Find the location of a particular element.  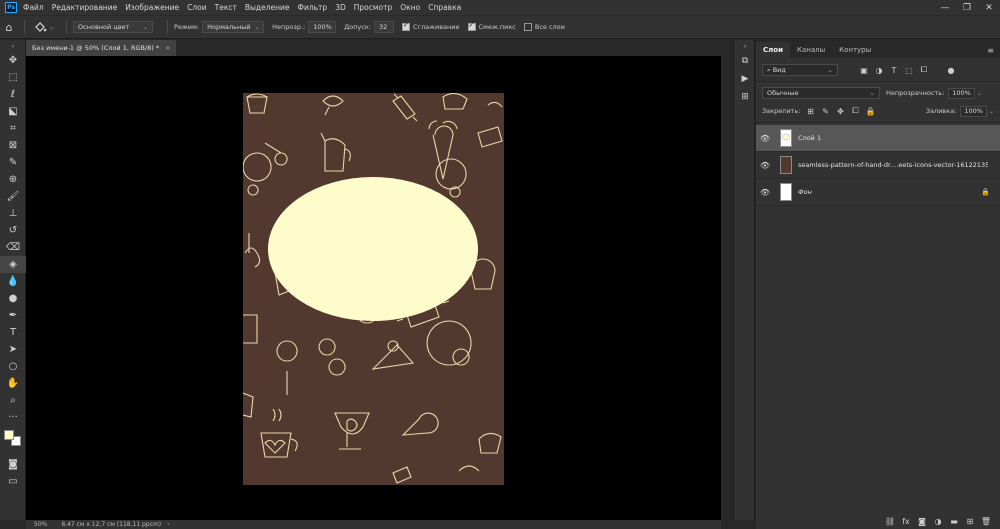

close-tab-icon: × is located at coordinates (167, 48).